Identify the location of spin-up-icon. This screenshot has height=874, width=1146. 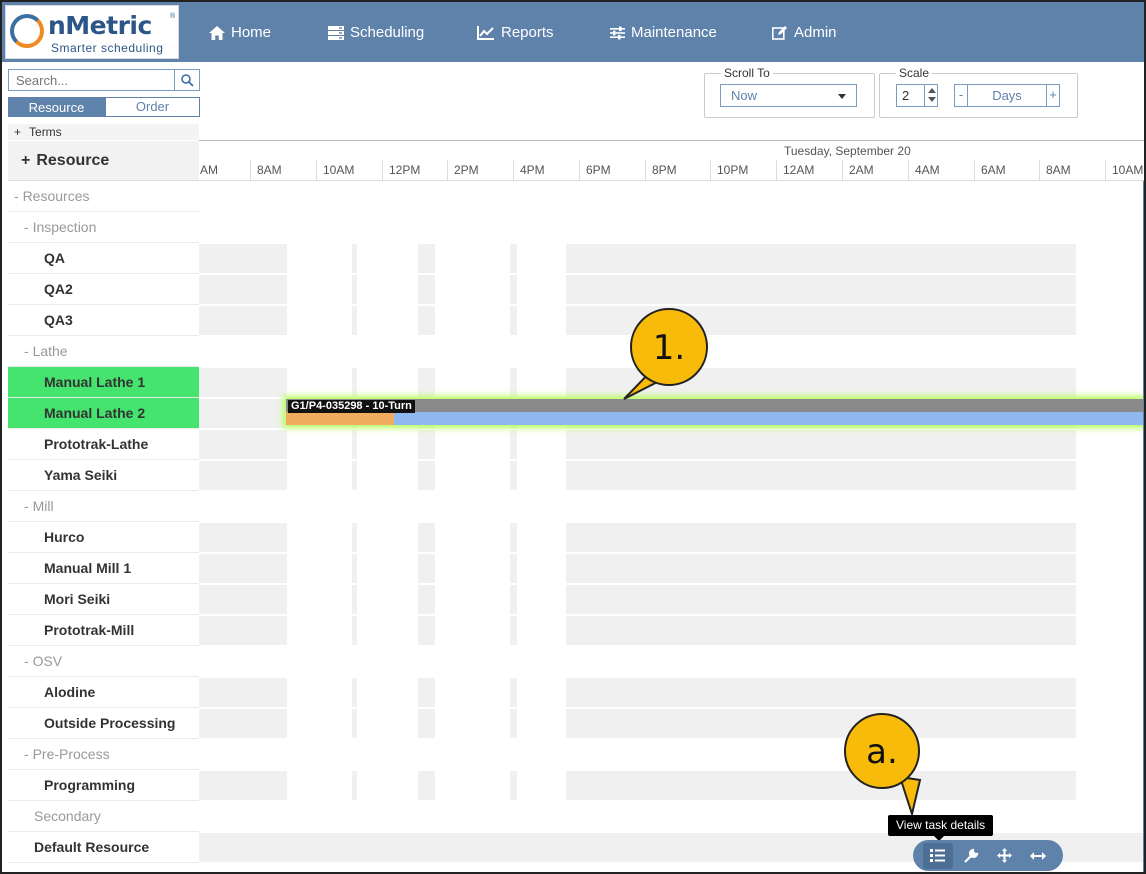
(932, 90).